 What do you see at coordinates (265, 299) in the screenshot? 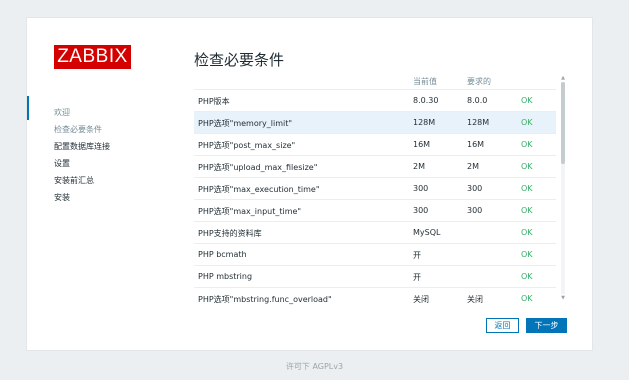
I see `row-name: PHP选项"mbstring.func_overload"` at bounding box center [265, 299].